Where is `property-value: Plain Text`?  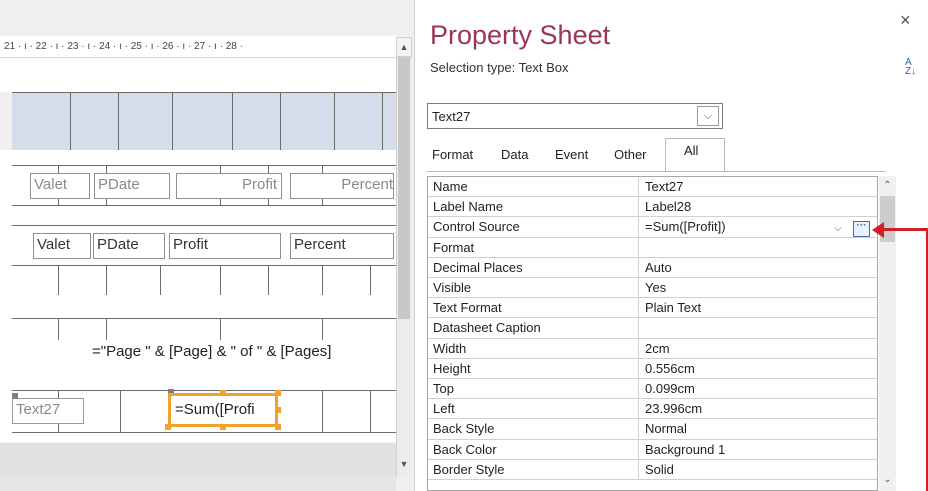 property-value: Plain Text is located at coordinates (673, 307).